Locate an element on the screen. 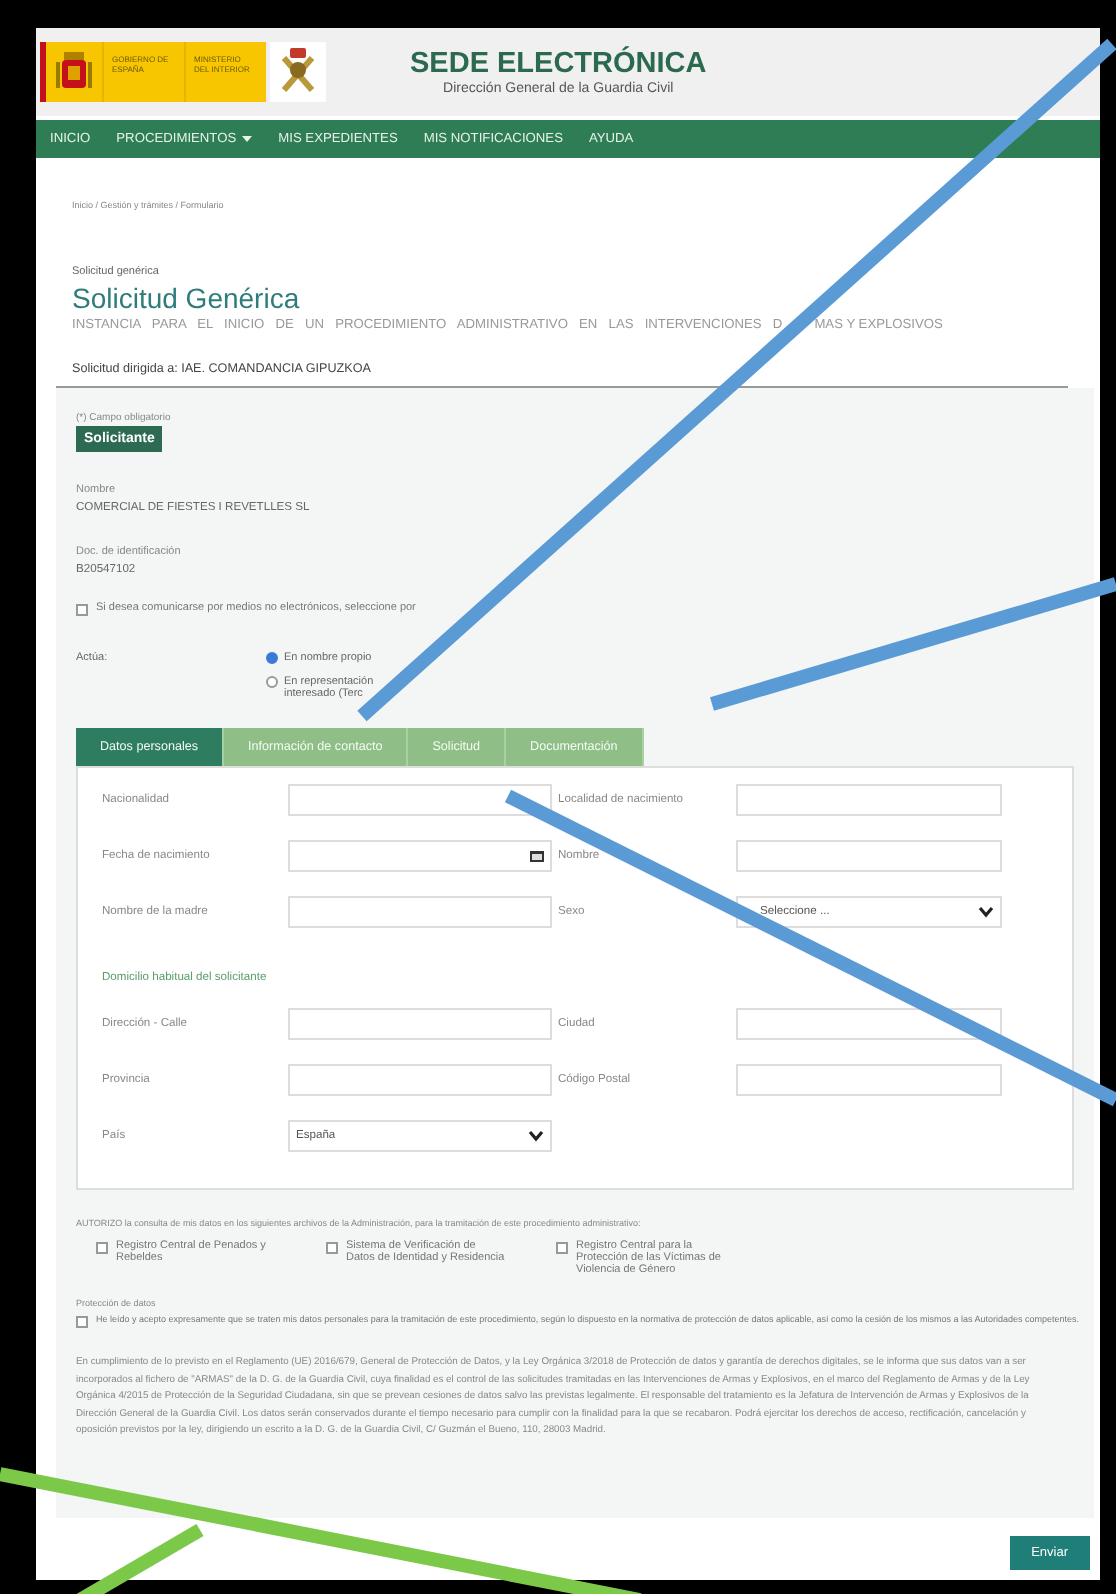 Image resolution: width=1116 pixels, height=1594 pixels. emblem-icon is located at coordinates (298, 72).